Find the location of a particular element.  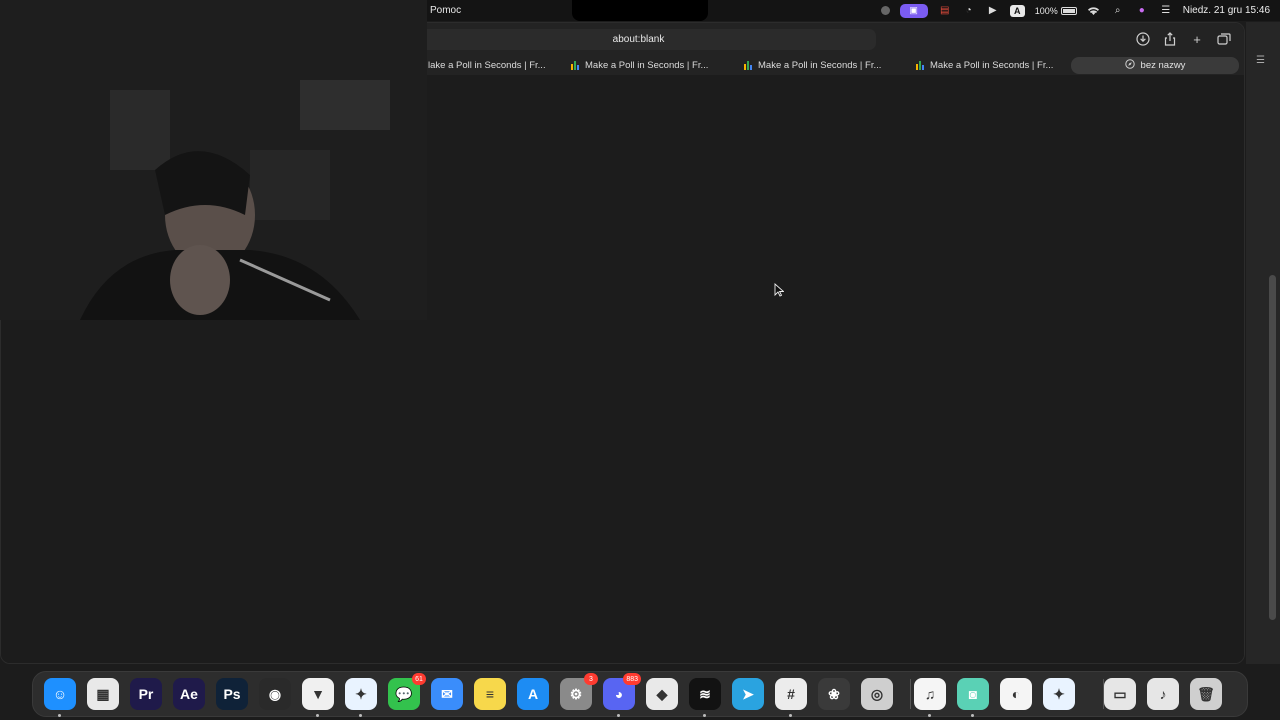

menu-item-help: Pomoc is located at coordinates (445, 10).